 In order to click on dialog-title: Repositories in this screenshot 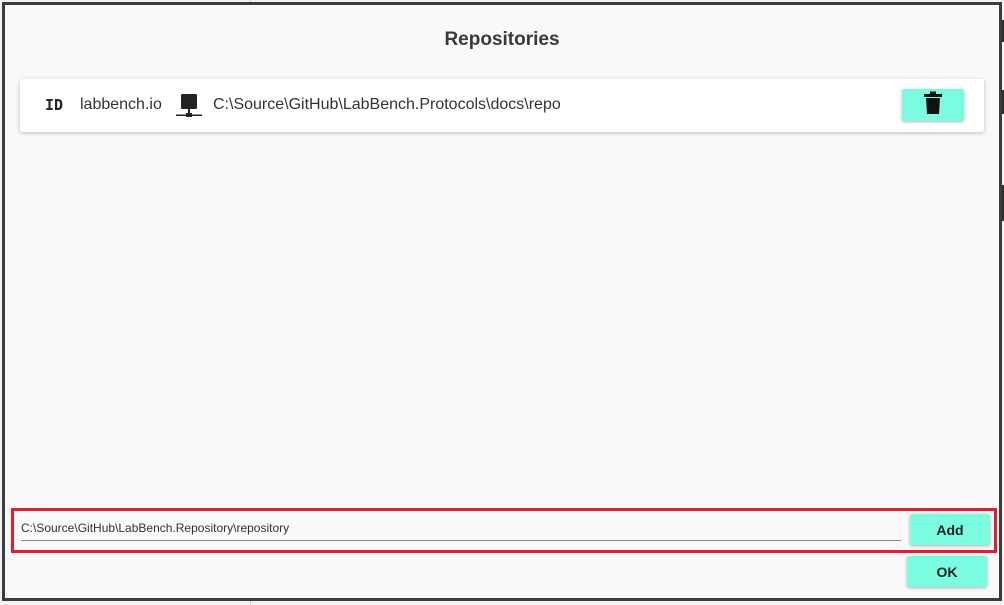, I will do `click(502, 39)`.